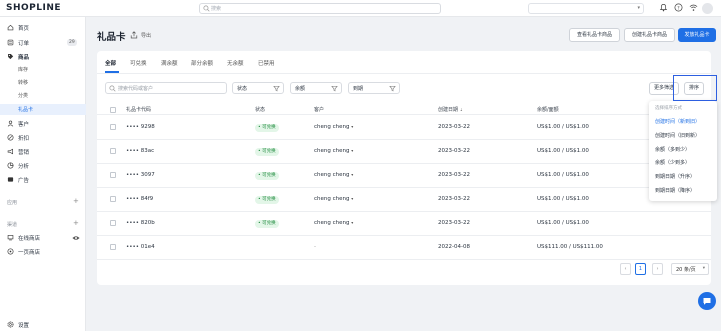  I want to click on created-date: 2023-03-22, so click(454, 199).